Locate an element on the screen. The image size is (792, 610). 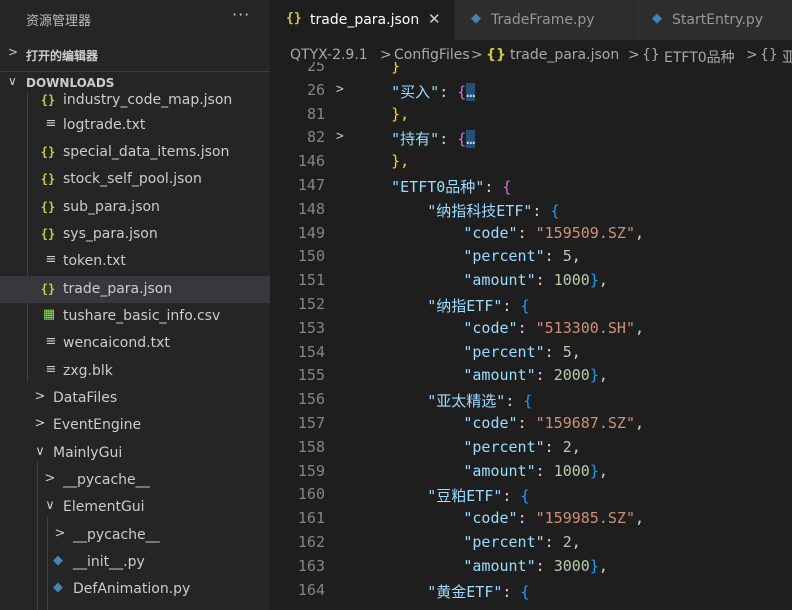
text-file-icon: ≡ is located at coordinates (51, 123).